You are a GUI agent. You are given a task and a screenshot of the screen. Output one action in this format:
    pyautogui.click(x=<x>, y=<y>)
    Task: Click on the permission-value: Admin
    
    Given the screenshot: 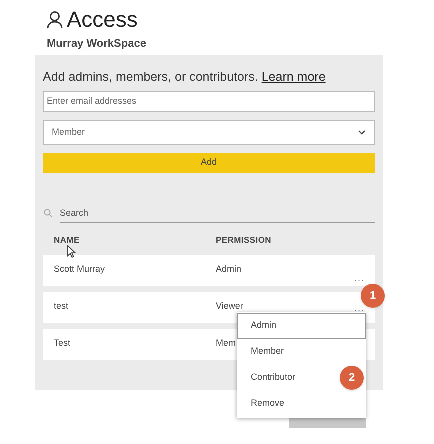 What is the action you would take?
    pyautogui.click(x=229, y=269)
    